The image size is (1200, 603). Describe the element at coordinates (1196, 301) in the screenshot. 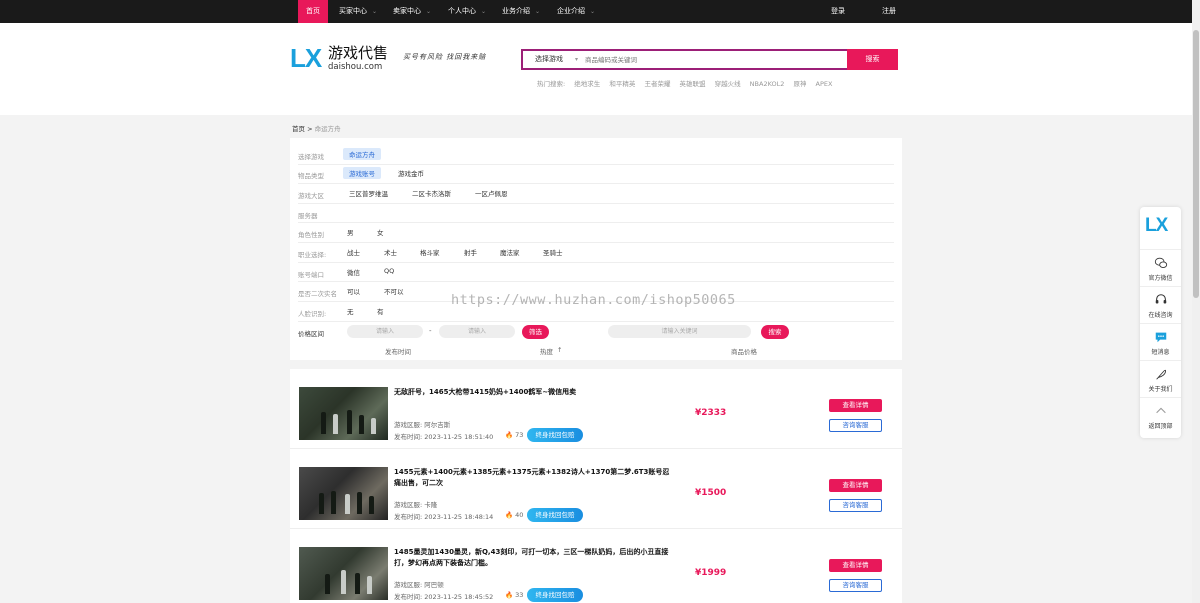

I see `page-scrollbar` at that location.